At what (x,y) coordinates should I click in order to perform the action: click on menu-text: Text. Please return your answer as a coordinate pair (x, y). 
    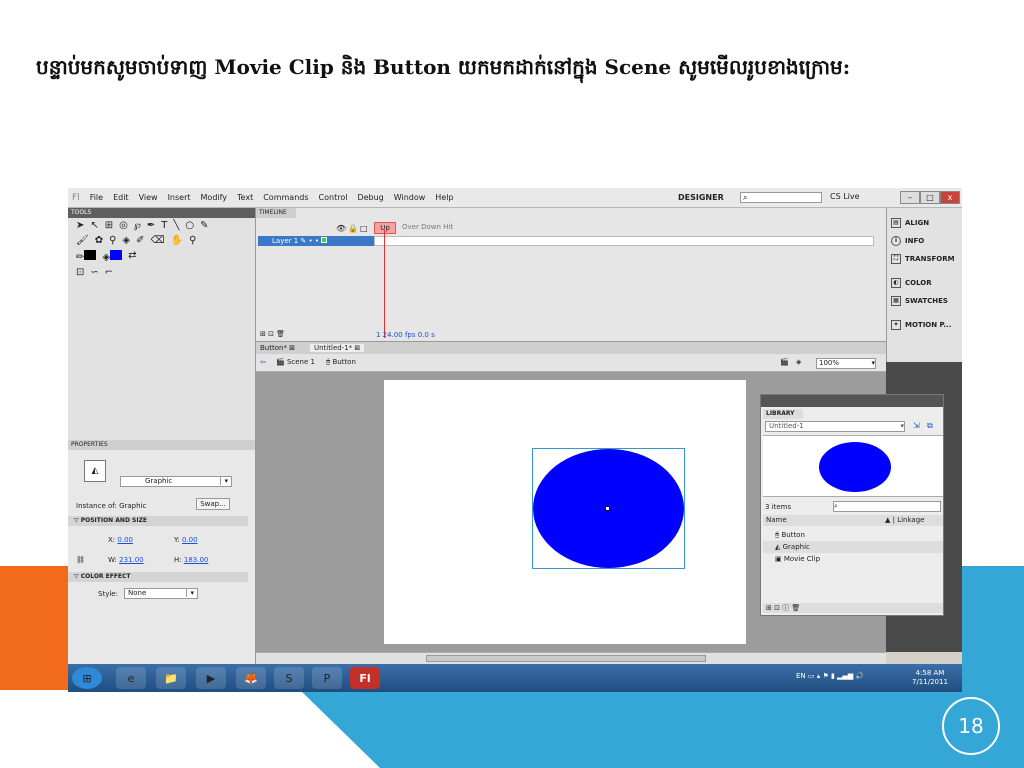
    Looking at the image, I should click on (245, 197).